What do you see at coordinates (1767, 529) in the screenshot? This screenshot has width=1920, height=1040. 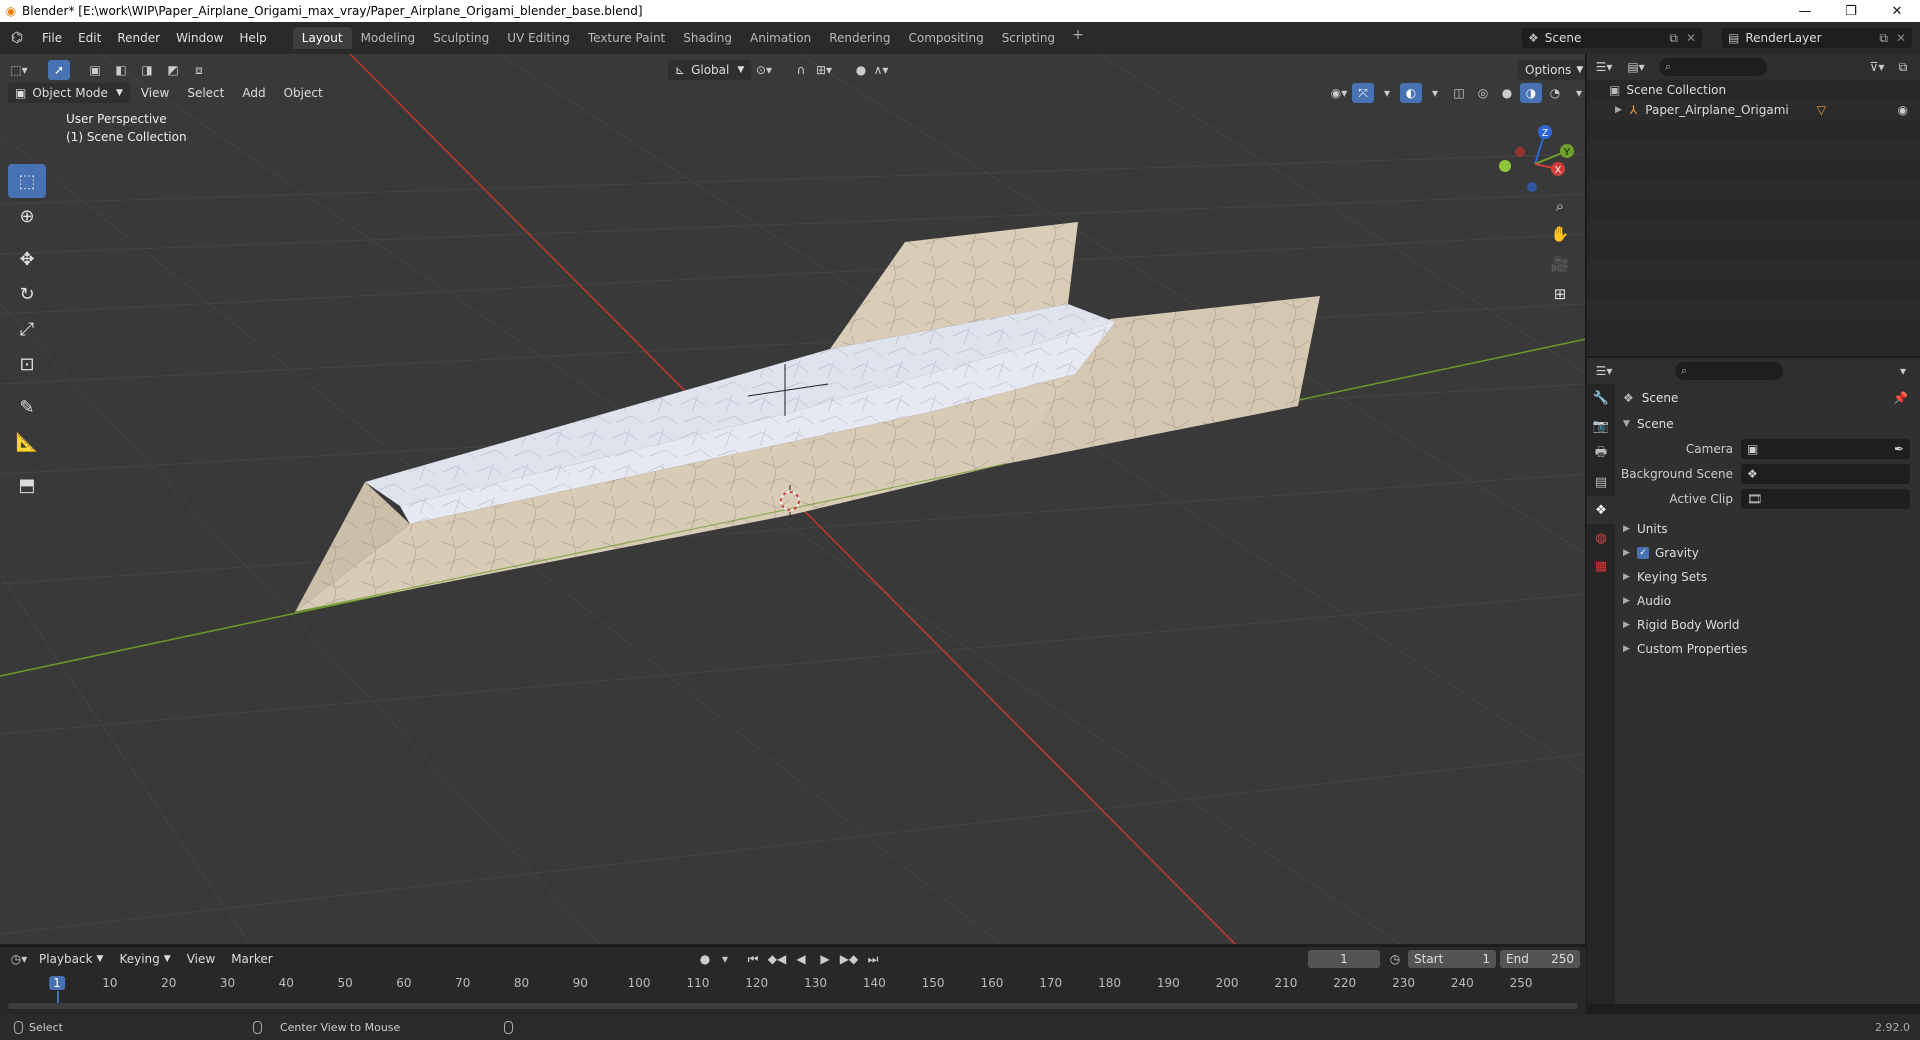 I see `units-panel-header: ▶ Units` at bounding box center [1767, 529].